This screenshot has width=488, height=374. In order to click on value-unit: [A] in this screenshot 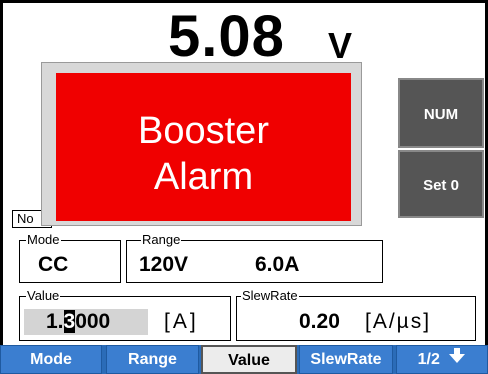, I will do `click(181, 321)`.